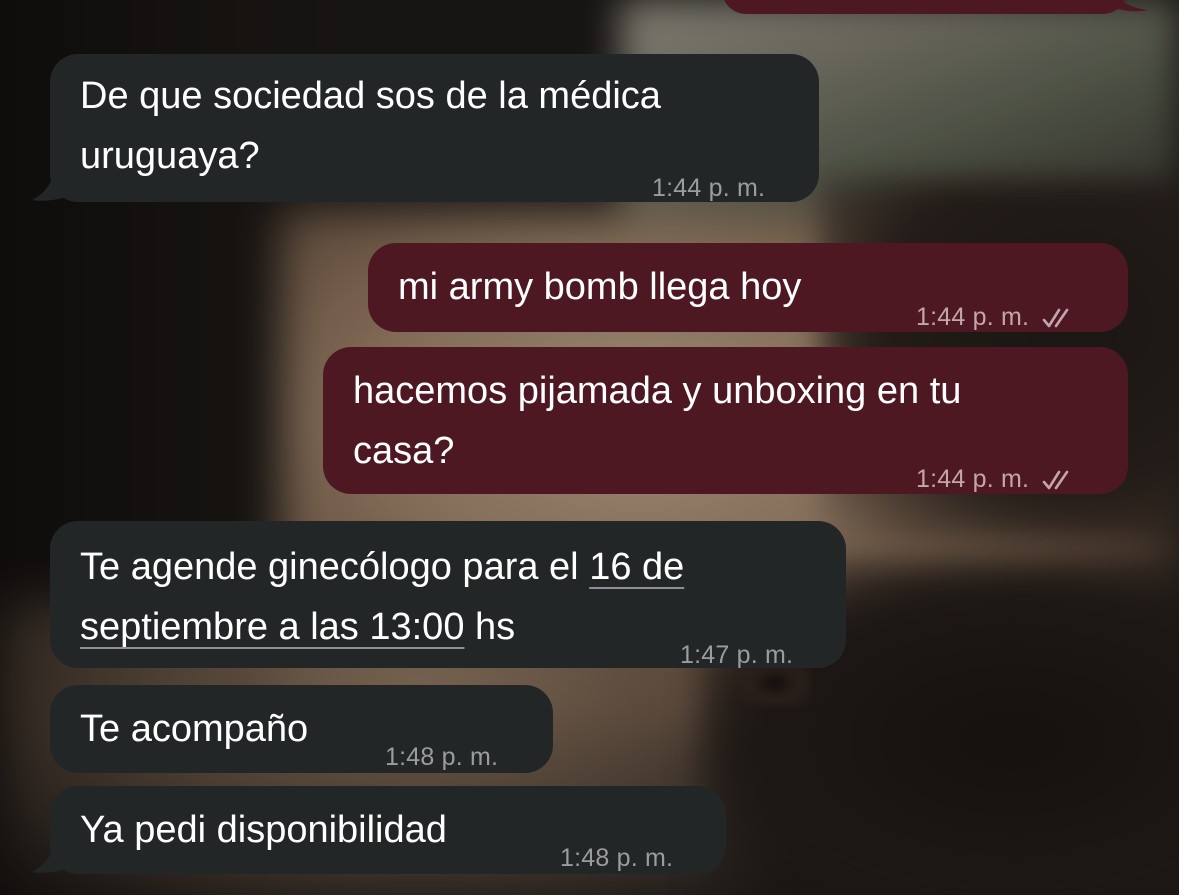  Describe the element at coordinates (263, 830) in the screenshot. I see `message-text: Ya pedi disponibilidad` at that location.